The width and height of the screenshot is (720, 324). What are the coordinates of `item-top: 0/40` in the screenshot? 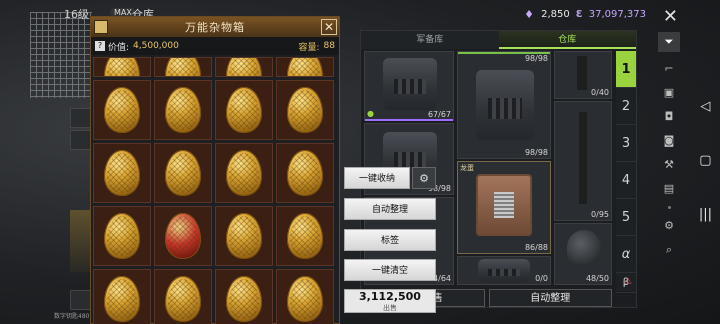 It's located at (583, 75).